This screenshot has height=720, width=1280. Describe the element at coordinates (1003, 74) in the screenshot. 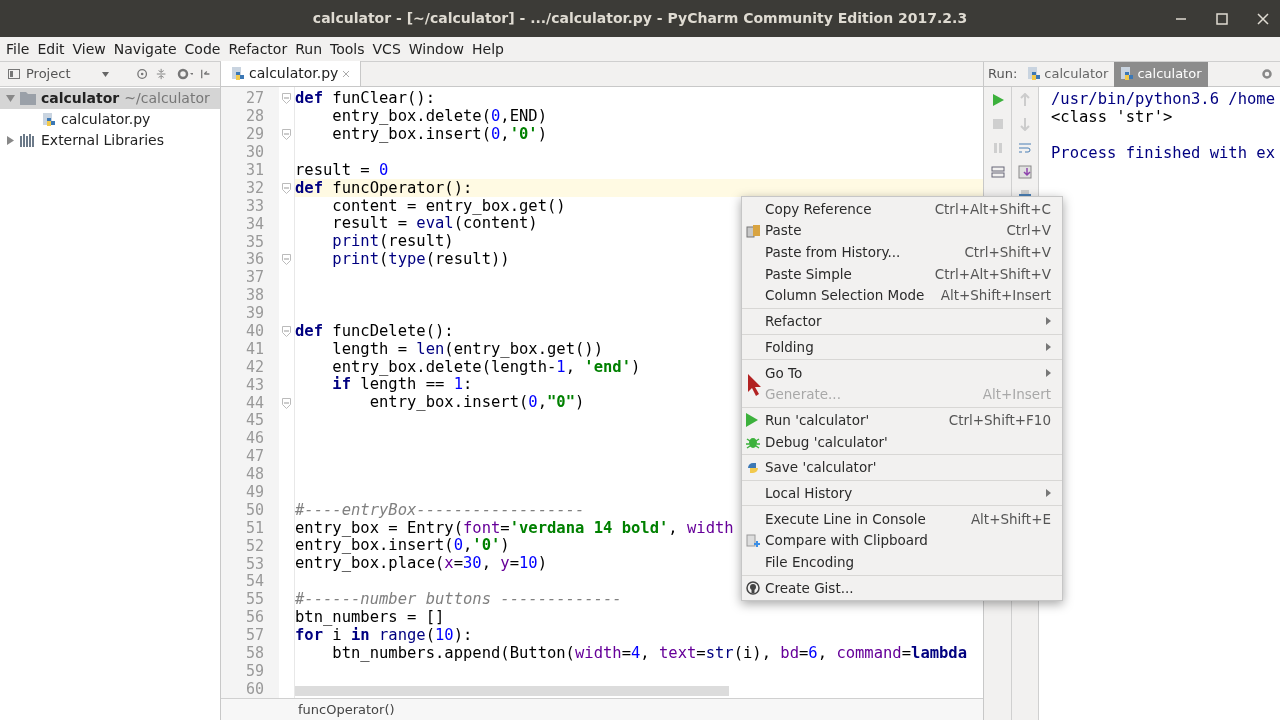

I see `run-label: Run:` at that location.